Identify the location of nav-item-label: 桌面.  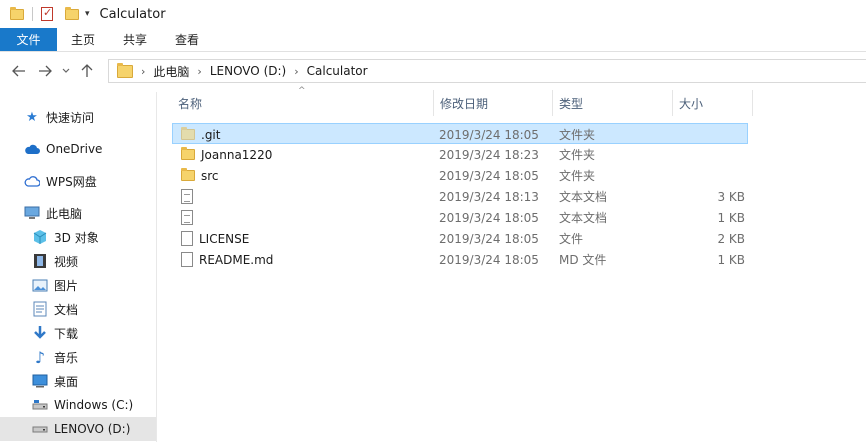
(66, 381).